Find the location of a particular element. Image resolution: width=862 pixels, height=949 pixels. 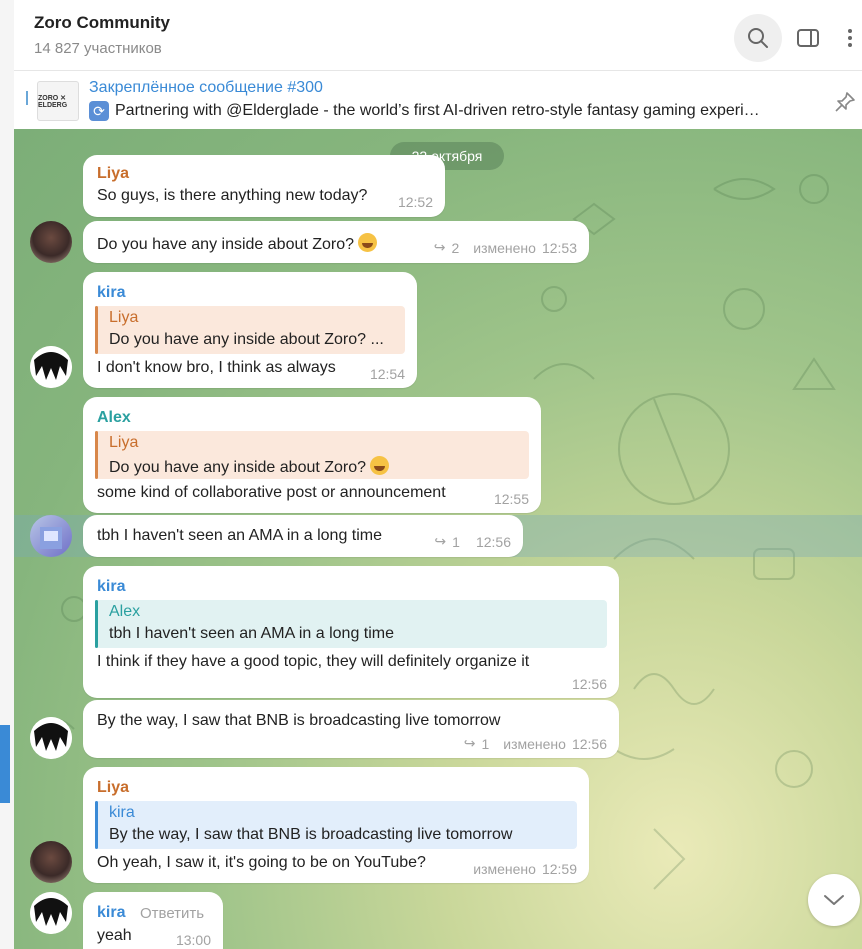

message-meta: 12:54 is located at coordinates (387, 374).